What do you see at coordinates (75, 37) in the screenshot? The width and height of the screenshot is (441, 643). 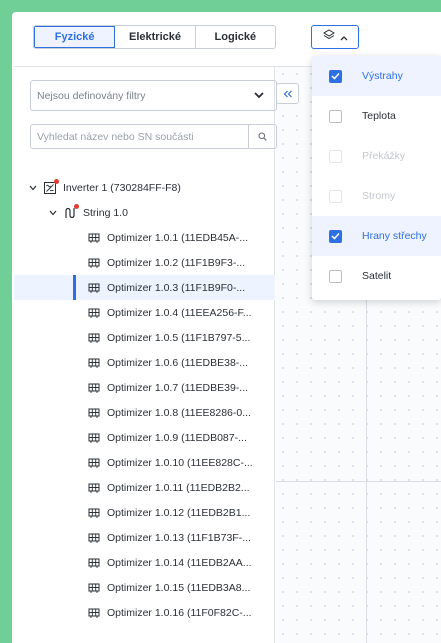 I see `tab-physical: Fyzické` at bounding box center [75, 37].